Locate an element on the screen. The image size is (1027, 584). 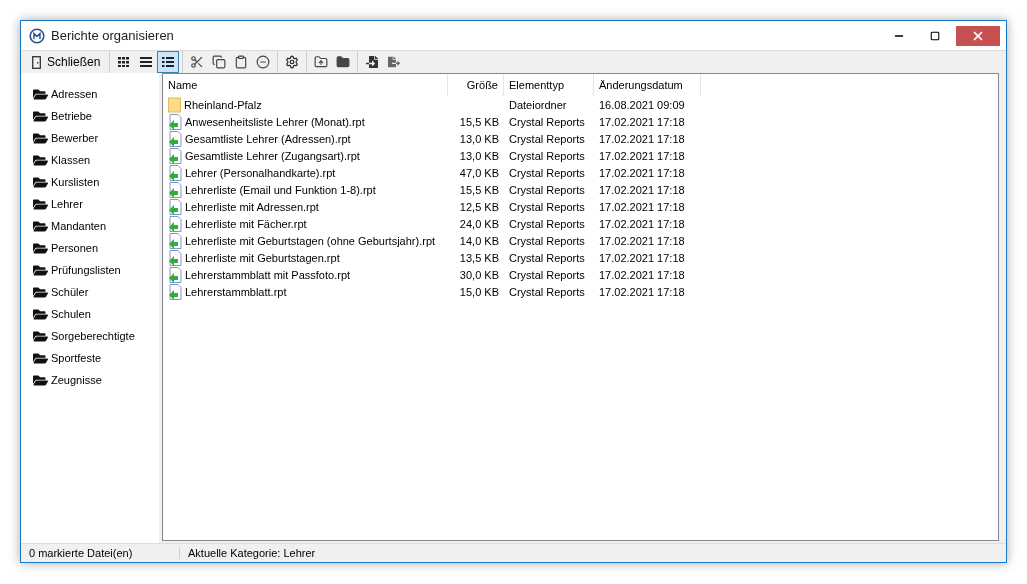
category-item: Adressen is located at coordinates (74, 94).